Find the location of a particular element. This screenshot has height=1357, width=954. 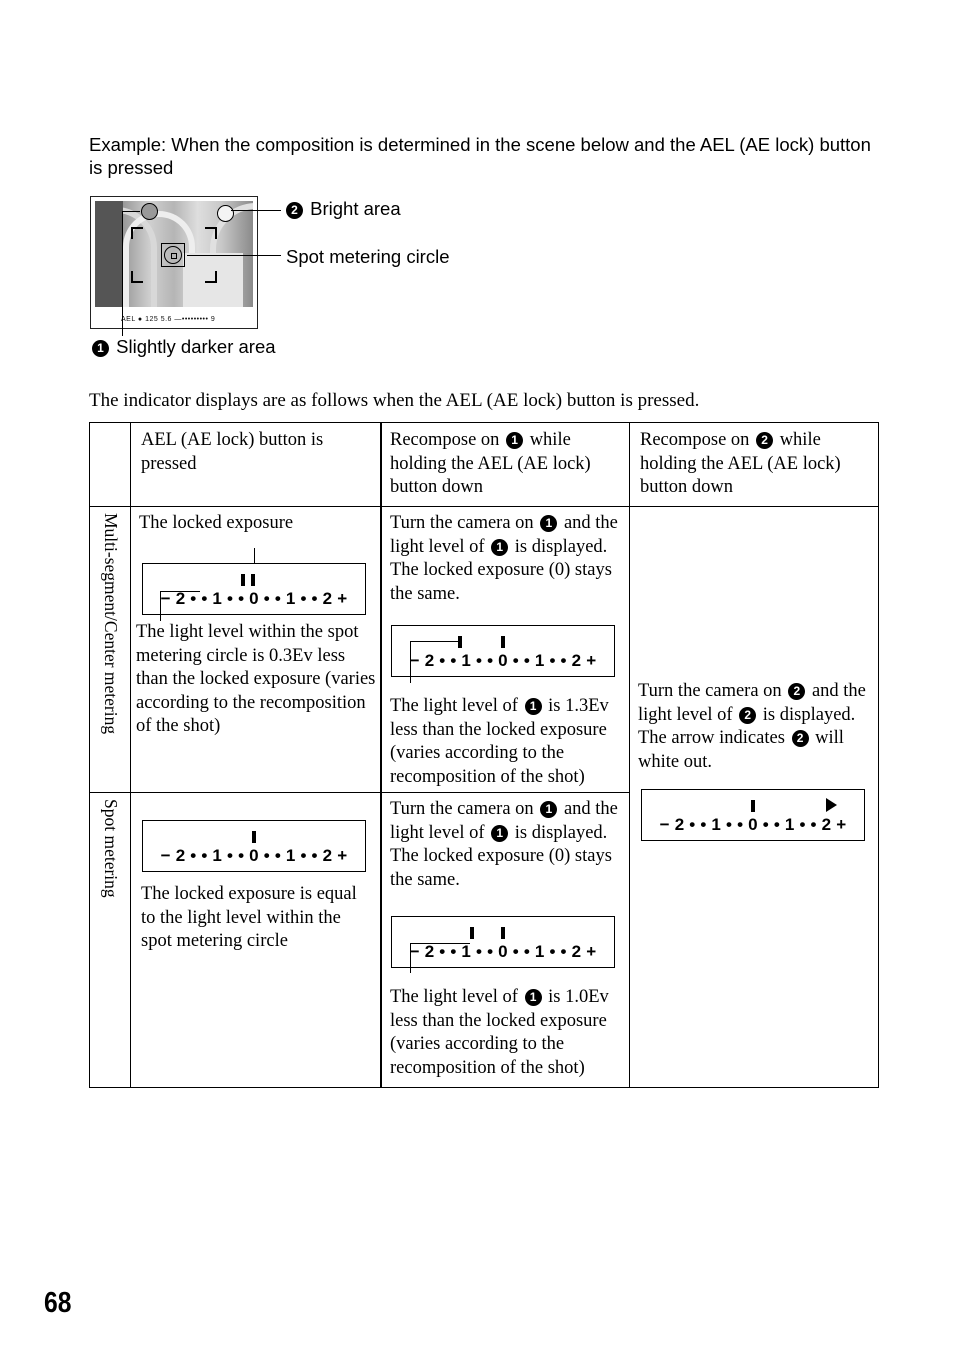

viewfinder-image: AEL ● 125 5.6 —••••••••• 9 is located at coordinates (174, 262).